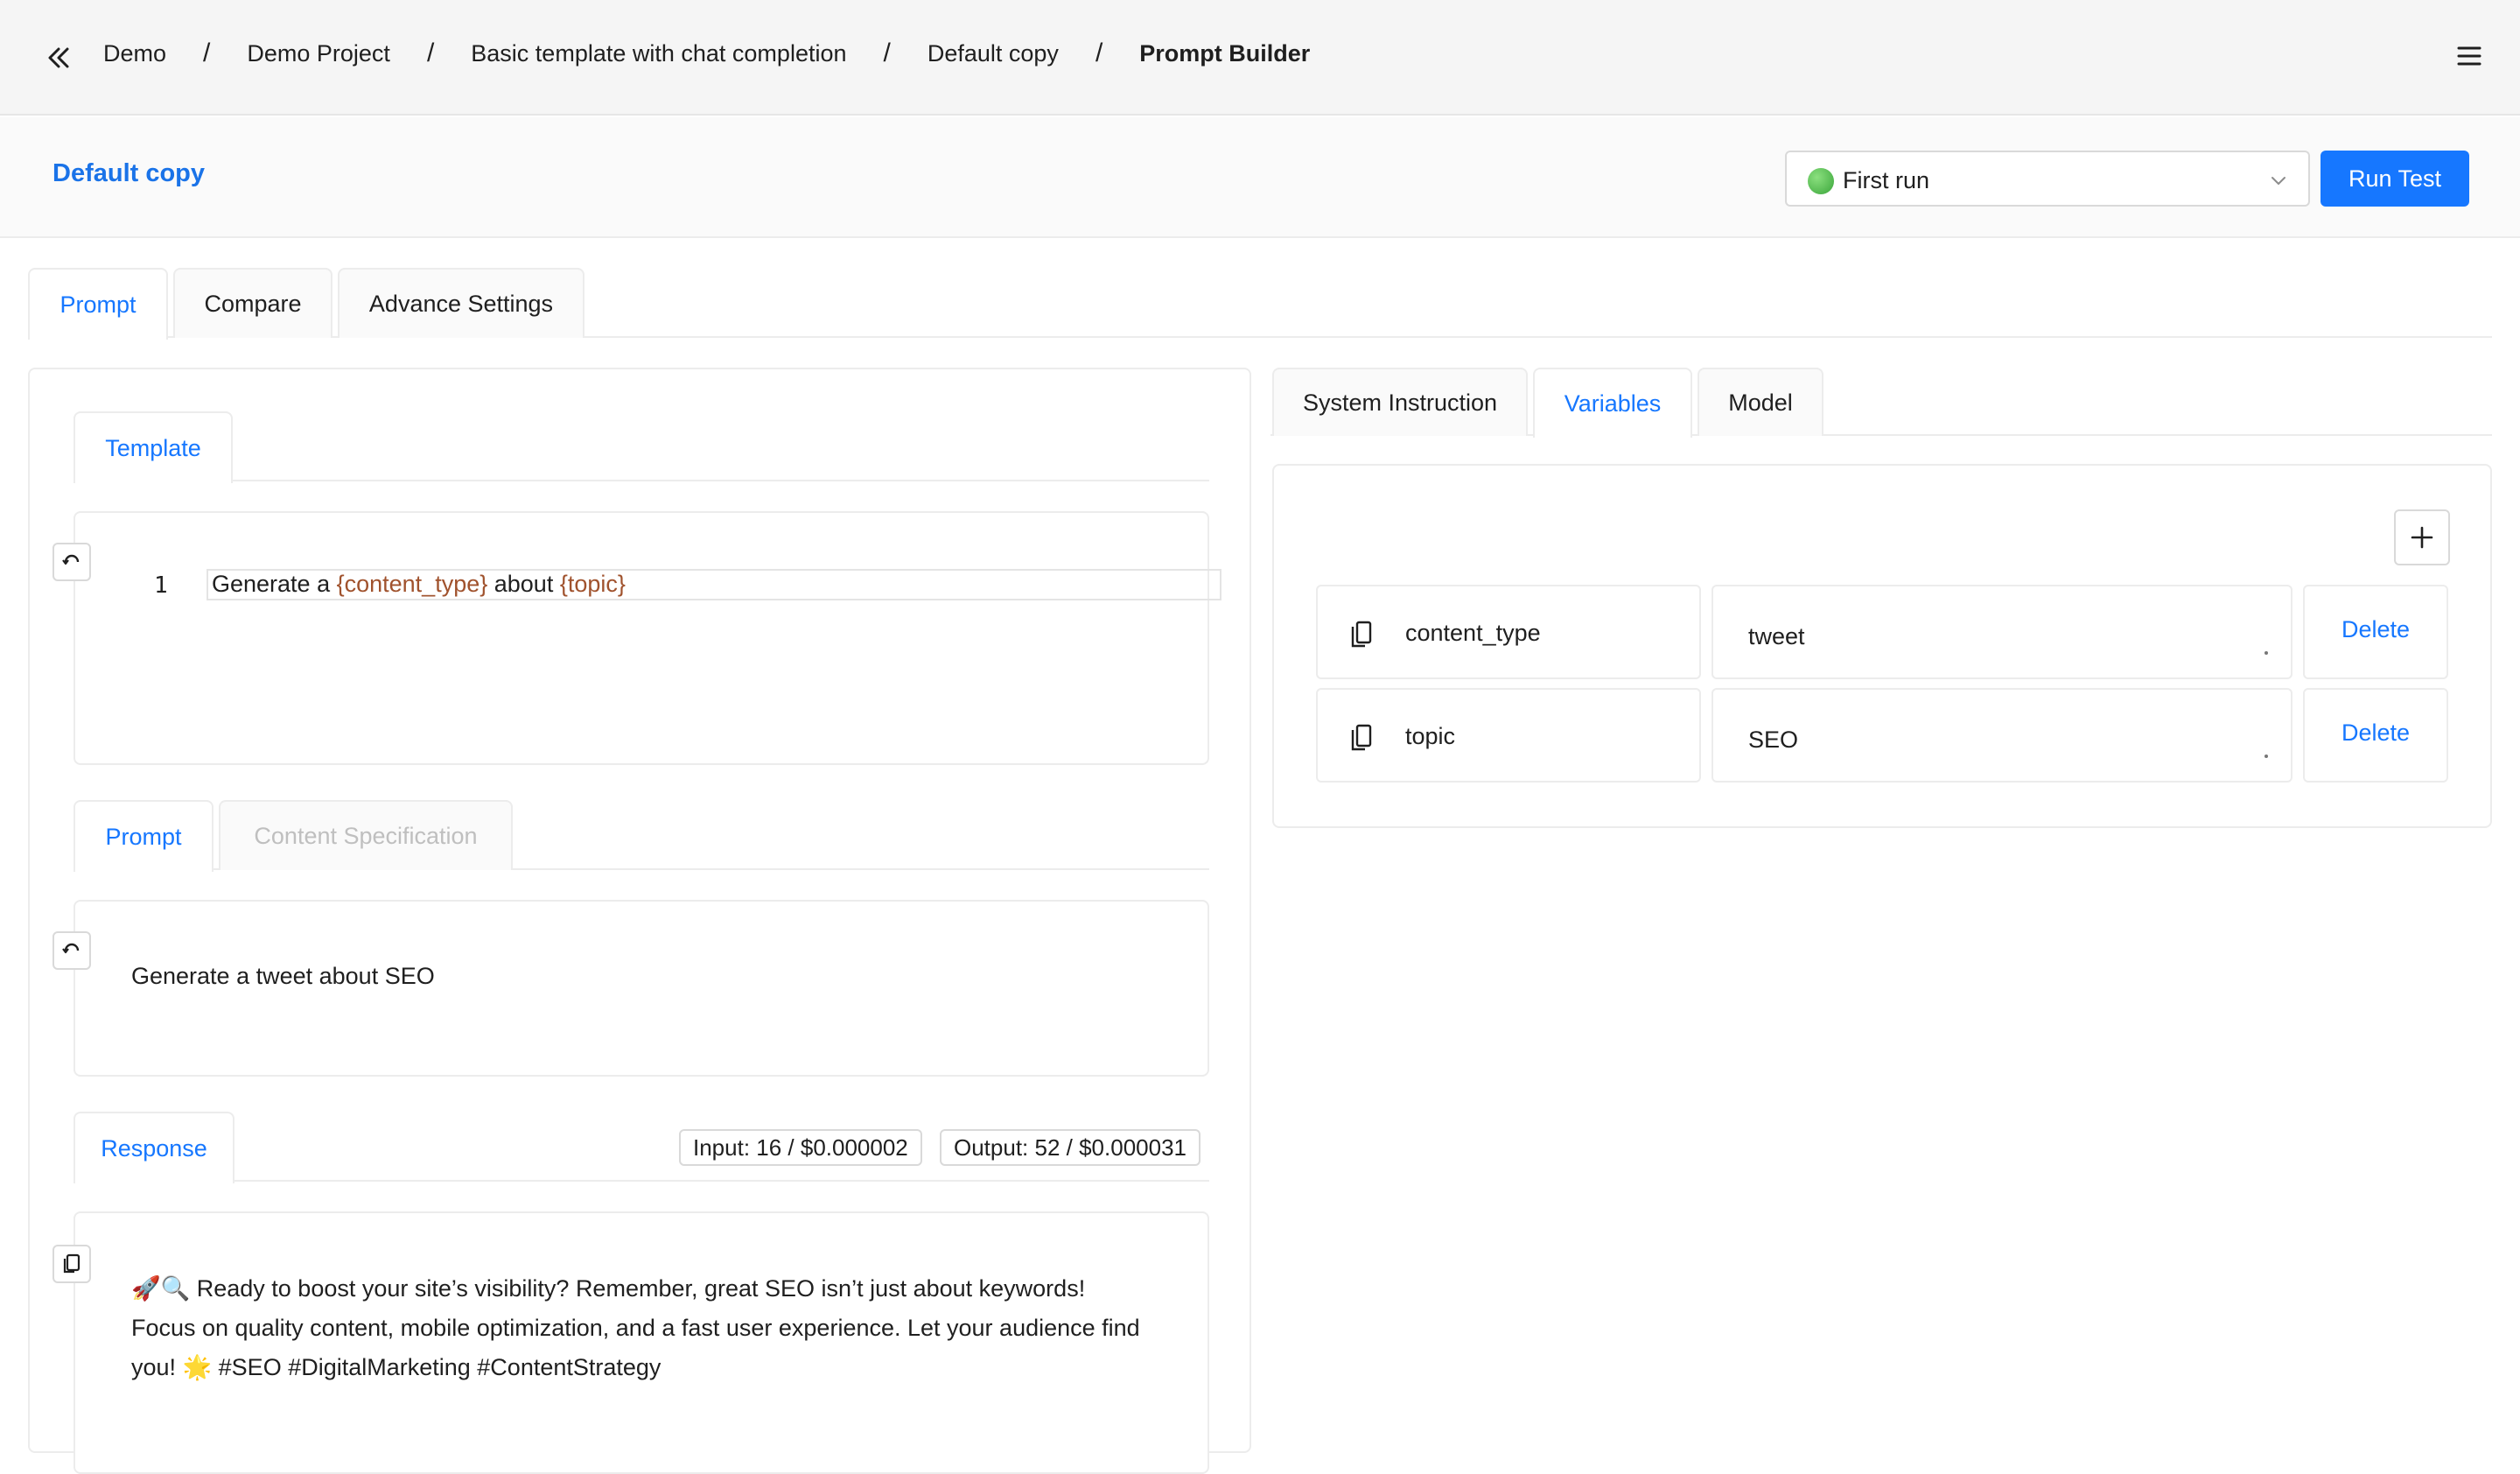 The height and width of the screenshot is (1474, 2520). What do you see at coordinates (1886, 180) in the screenshot?
I see `run-select-value: First run` at bounding box center [1886, 180].